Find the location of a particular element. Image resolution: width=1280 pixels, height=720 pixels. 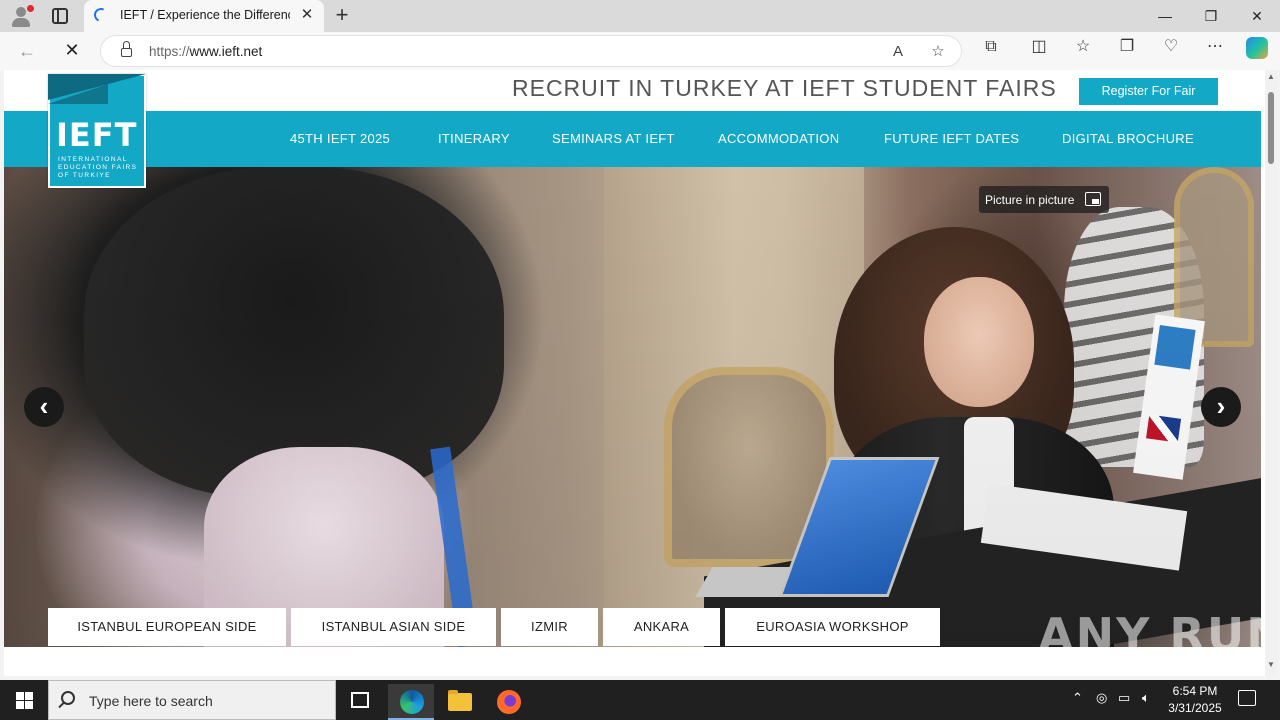

picture-in-picture-button: Picture in picture is located at coordinates (1044, 199).